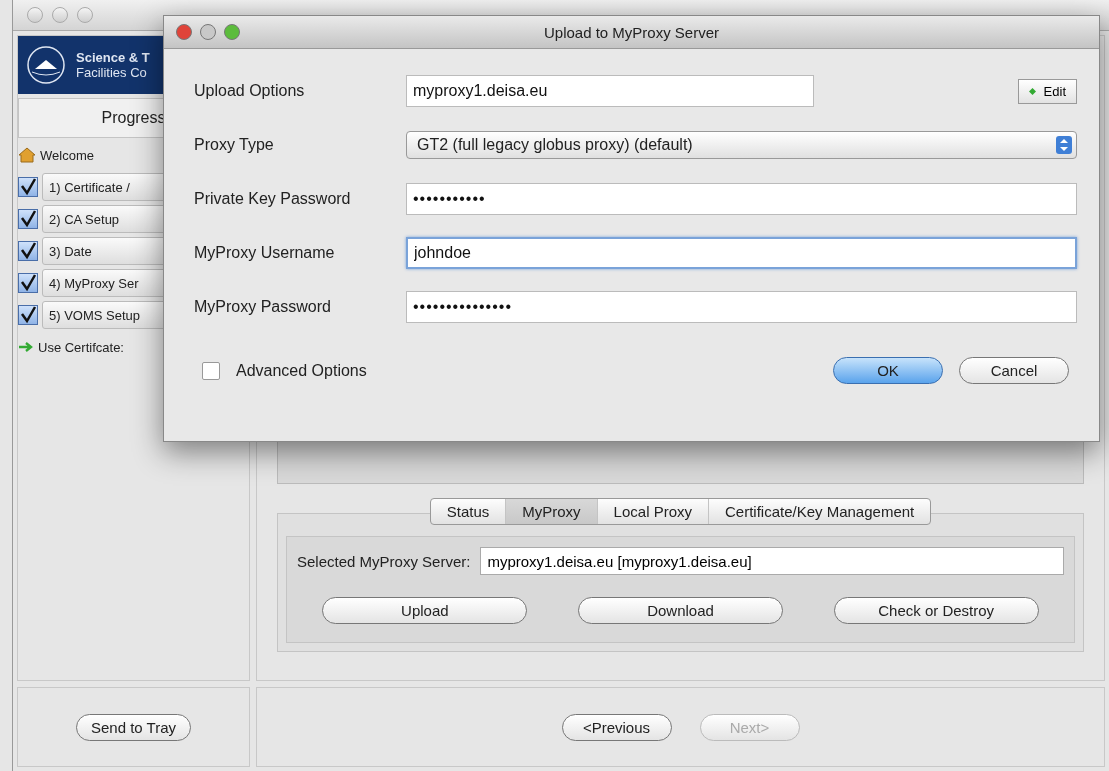 The width and height of the screenshot is (1109, 771). Describe the element at coordinates (741, 253) in the screenshot. I see `text-field: johndoe` at that location.